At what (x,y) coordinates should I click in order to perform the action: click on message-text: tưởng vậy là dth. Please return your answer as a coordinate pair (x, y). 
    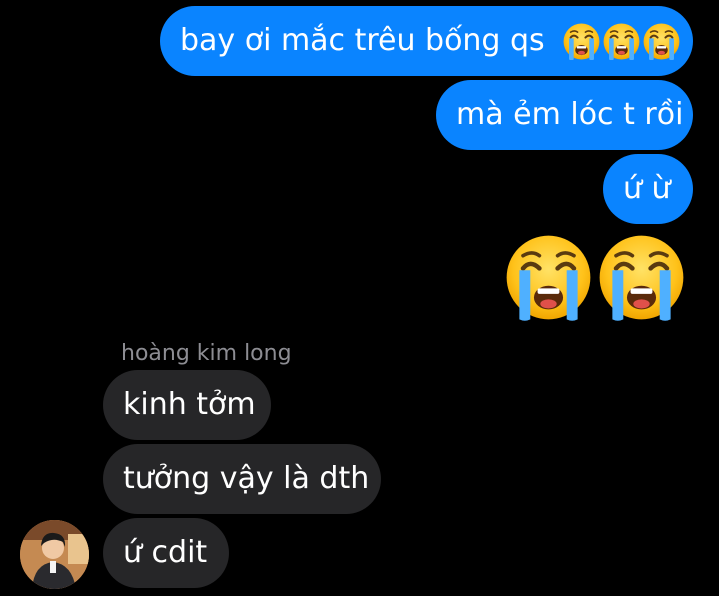
    Looking at the image, I should click on (246, 478).